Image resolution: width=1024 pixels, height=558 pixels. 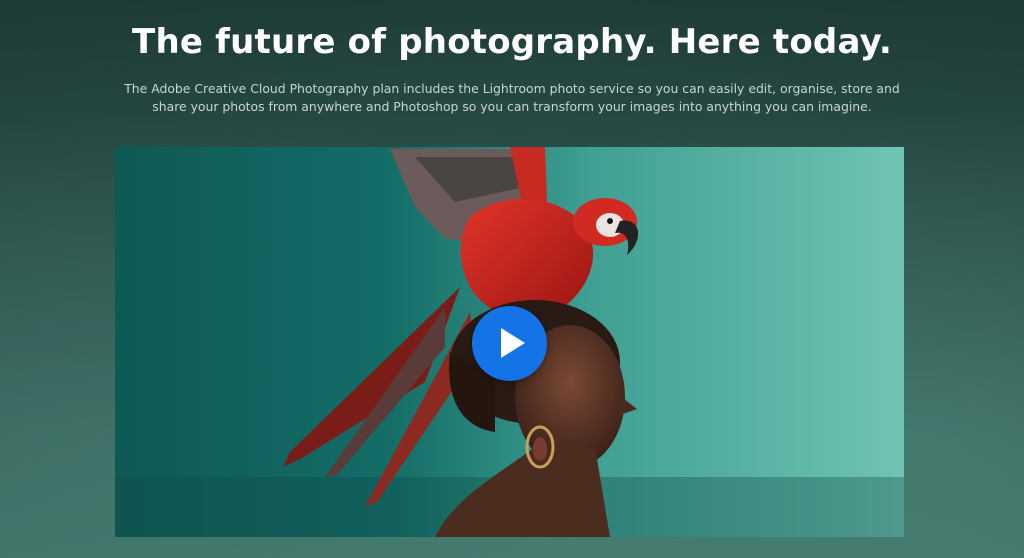 What do you see at coordinates (512, 42) in the screenshot?
I see `hero-headline: The future of photography. Here today.` at bounding box center [512, 42].